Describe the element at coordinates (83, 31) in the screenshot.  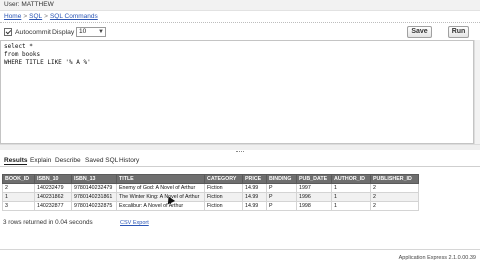
I see `display-select-value: 10` at that location.